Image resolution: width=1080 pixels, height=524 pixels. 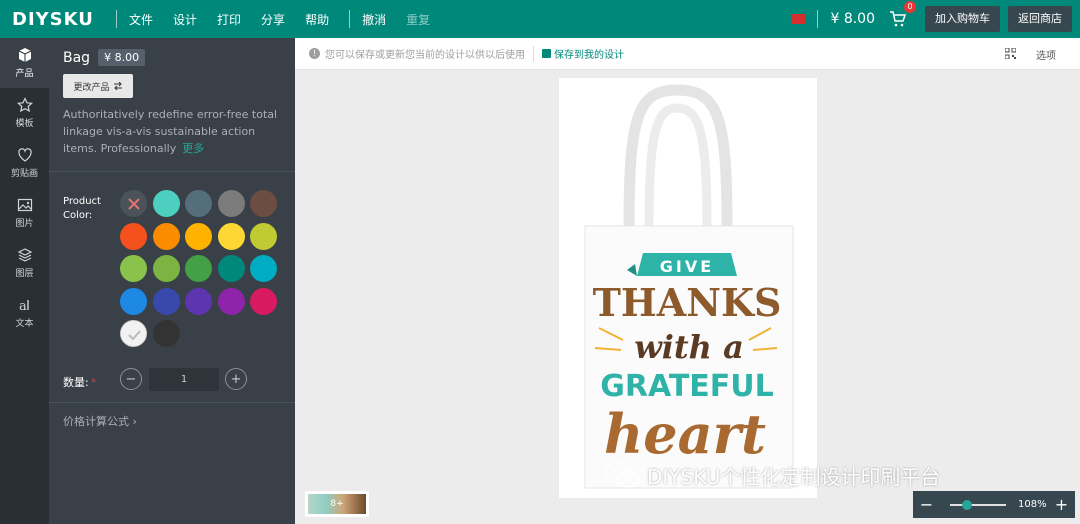 I want to click on save-design-link: 保存到我的设计, so click(x=583, y=53).